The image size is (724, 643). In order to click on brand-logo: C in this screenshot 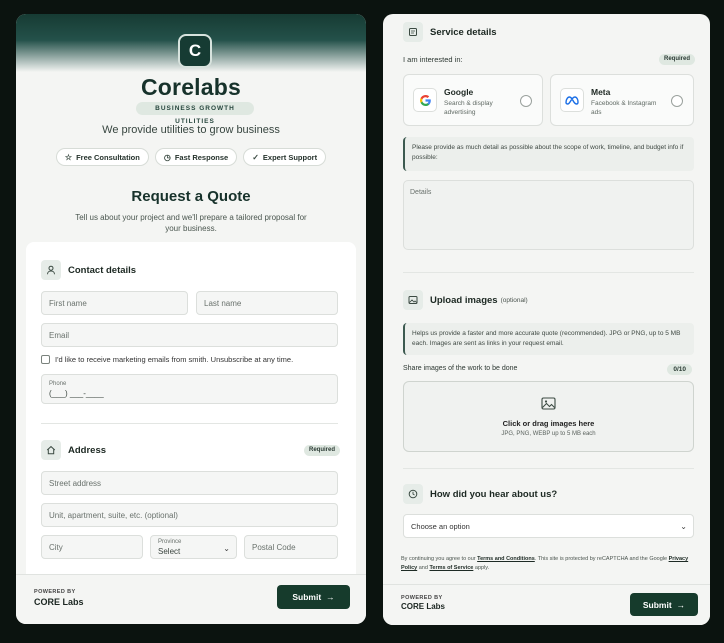, I will do `click(195, 51)`.